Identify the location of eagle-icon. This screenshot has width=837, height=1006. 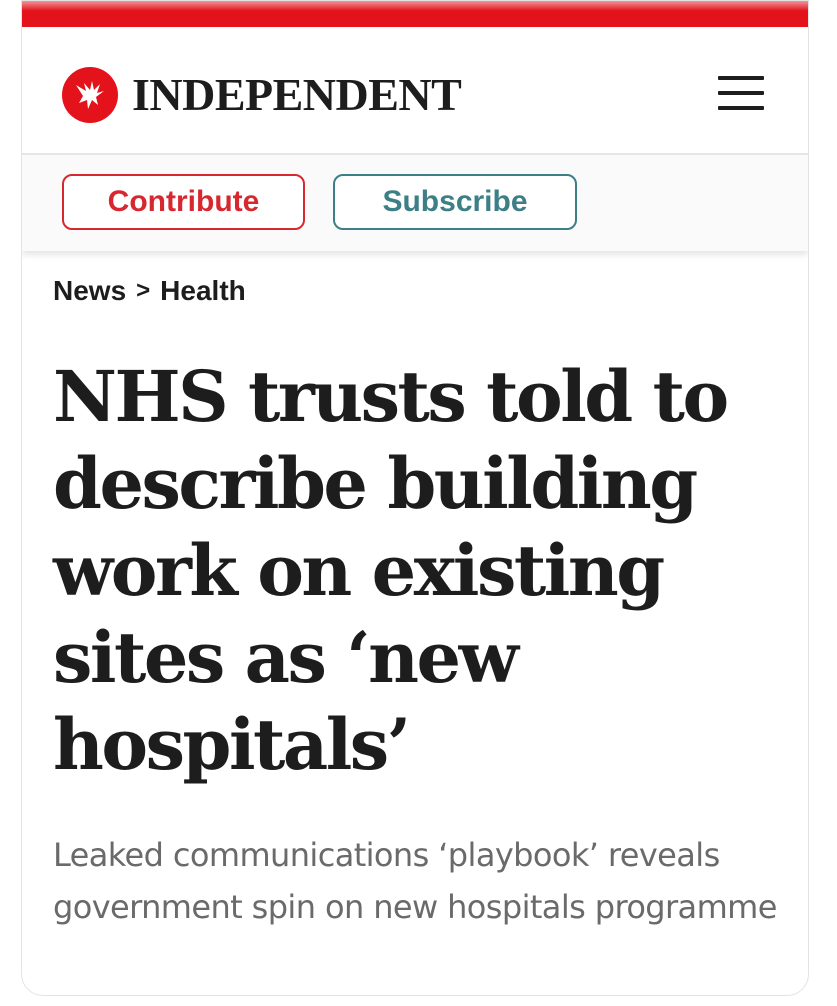
(90, 95).